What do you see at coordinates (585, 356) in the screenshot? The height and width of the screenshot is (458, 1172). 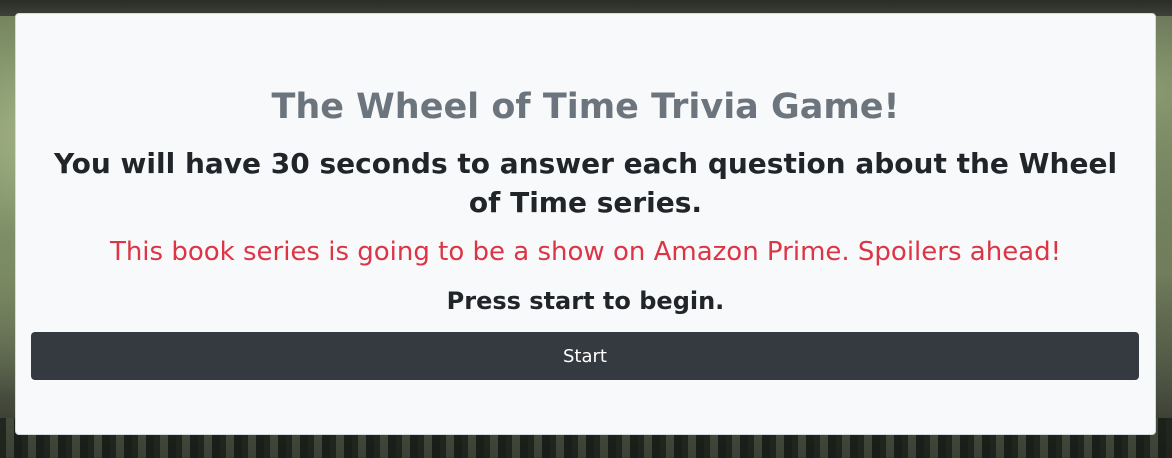 I see `start-button: Start` at bounding box center [585, 356].